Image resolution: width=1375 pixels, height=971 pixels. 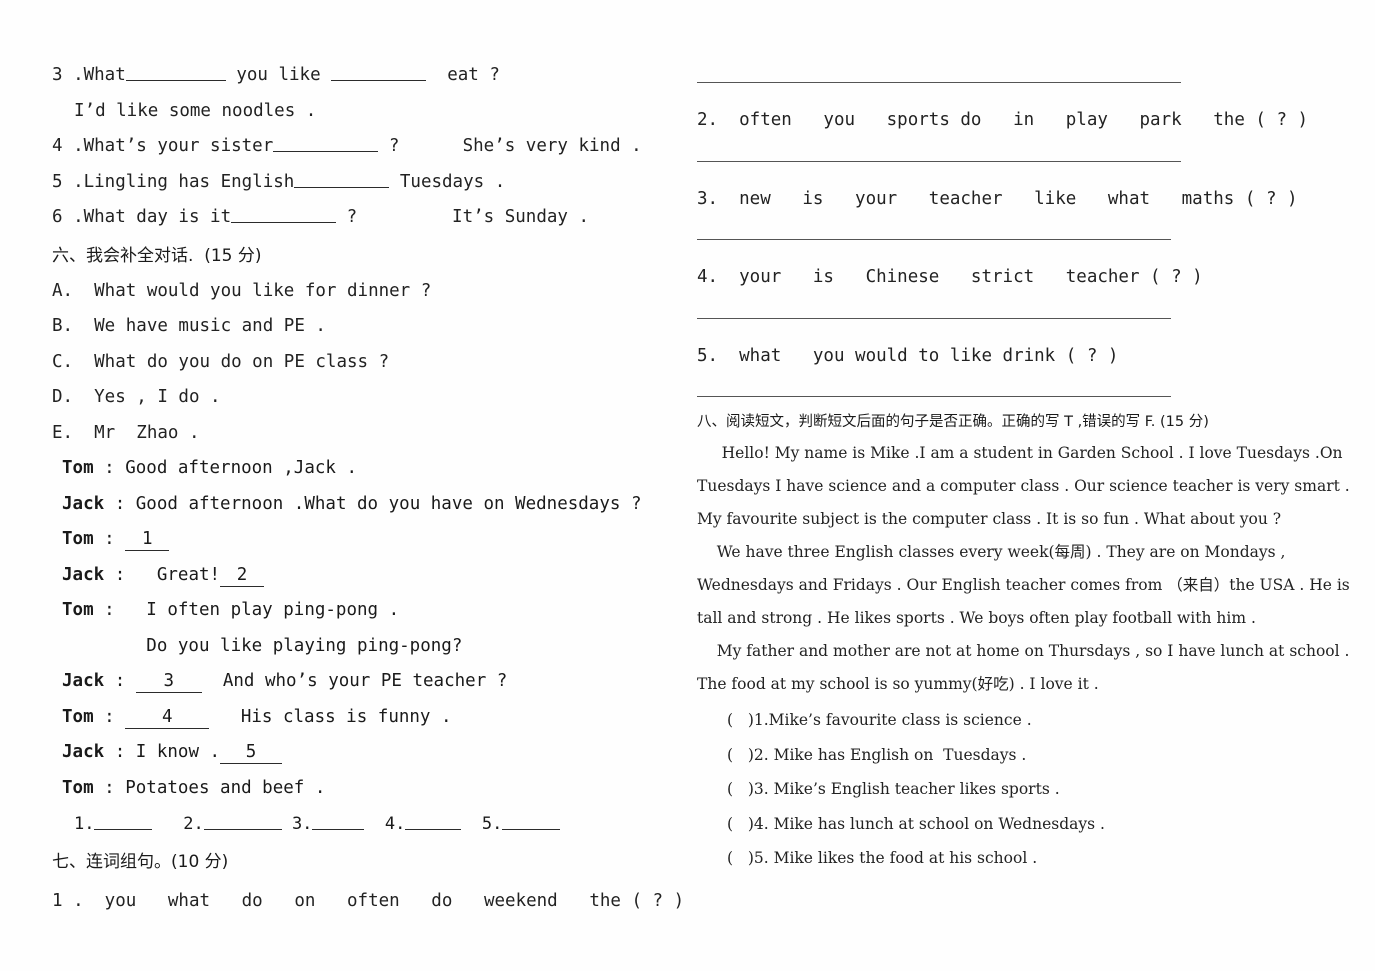 What do you see at coordinates (358, 576) in the screenshot?
I see `dialogue-line-4: Jack : Great! 2` at bounding box center [358, 576].